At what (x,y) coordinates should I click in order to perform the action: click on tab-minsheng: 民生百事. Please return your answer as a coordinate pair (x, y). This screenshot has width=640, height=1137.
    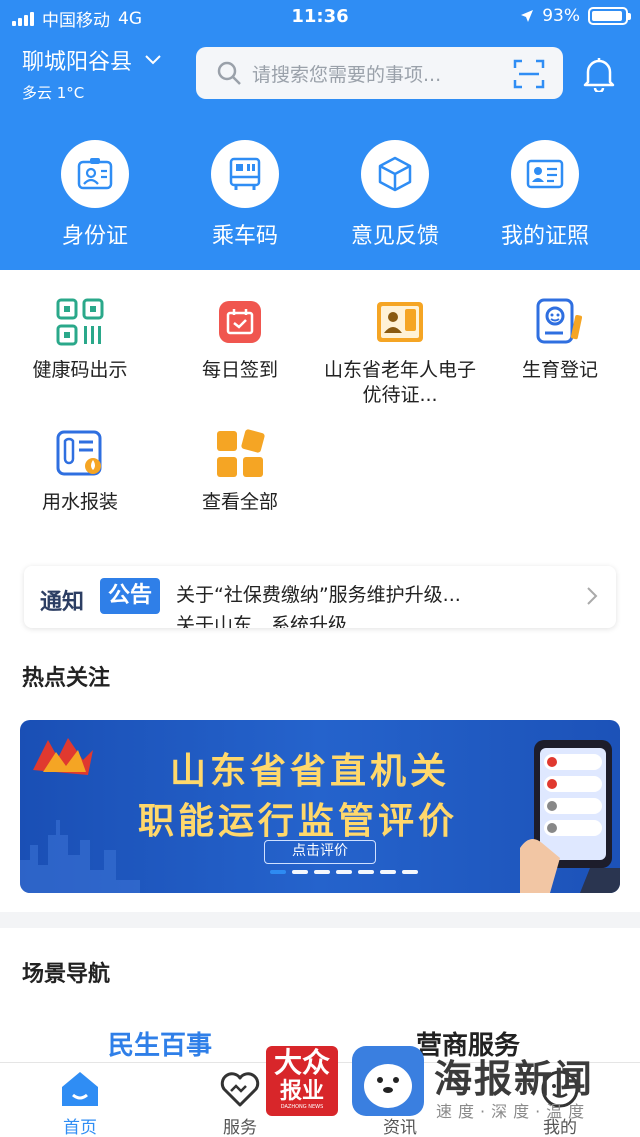
    Looking at the image, I should click on (160, 1043).